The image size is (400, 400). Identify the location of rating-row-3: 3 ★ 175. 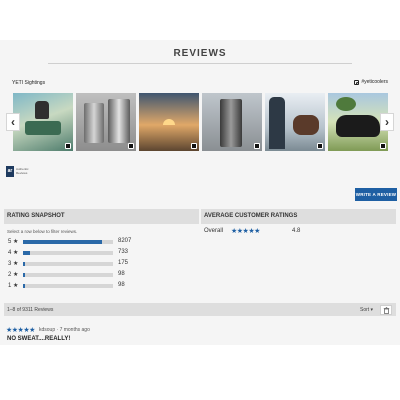
(68, 264).